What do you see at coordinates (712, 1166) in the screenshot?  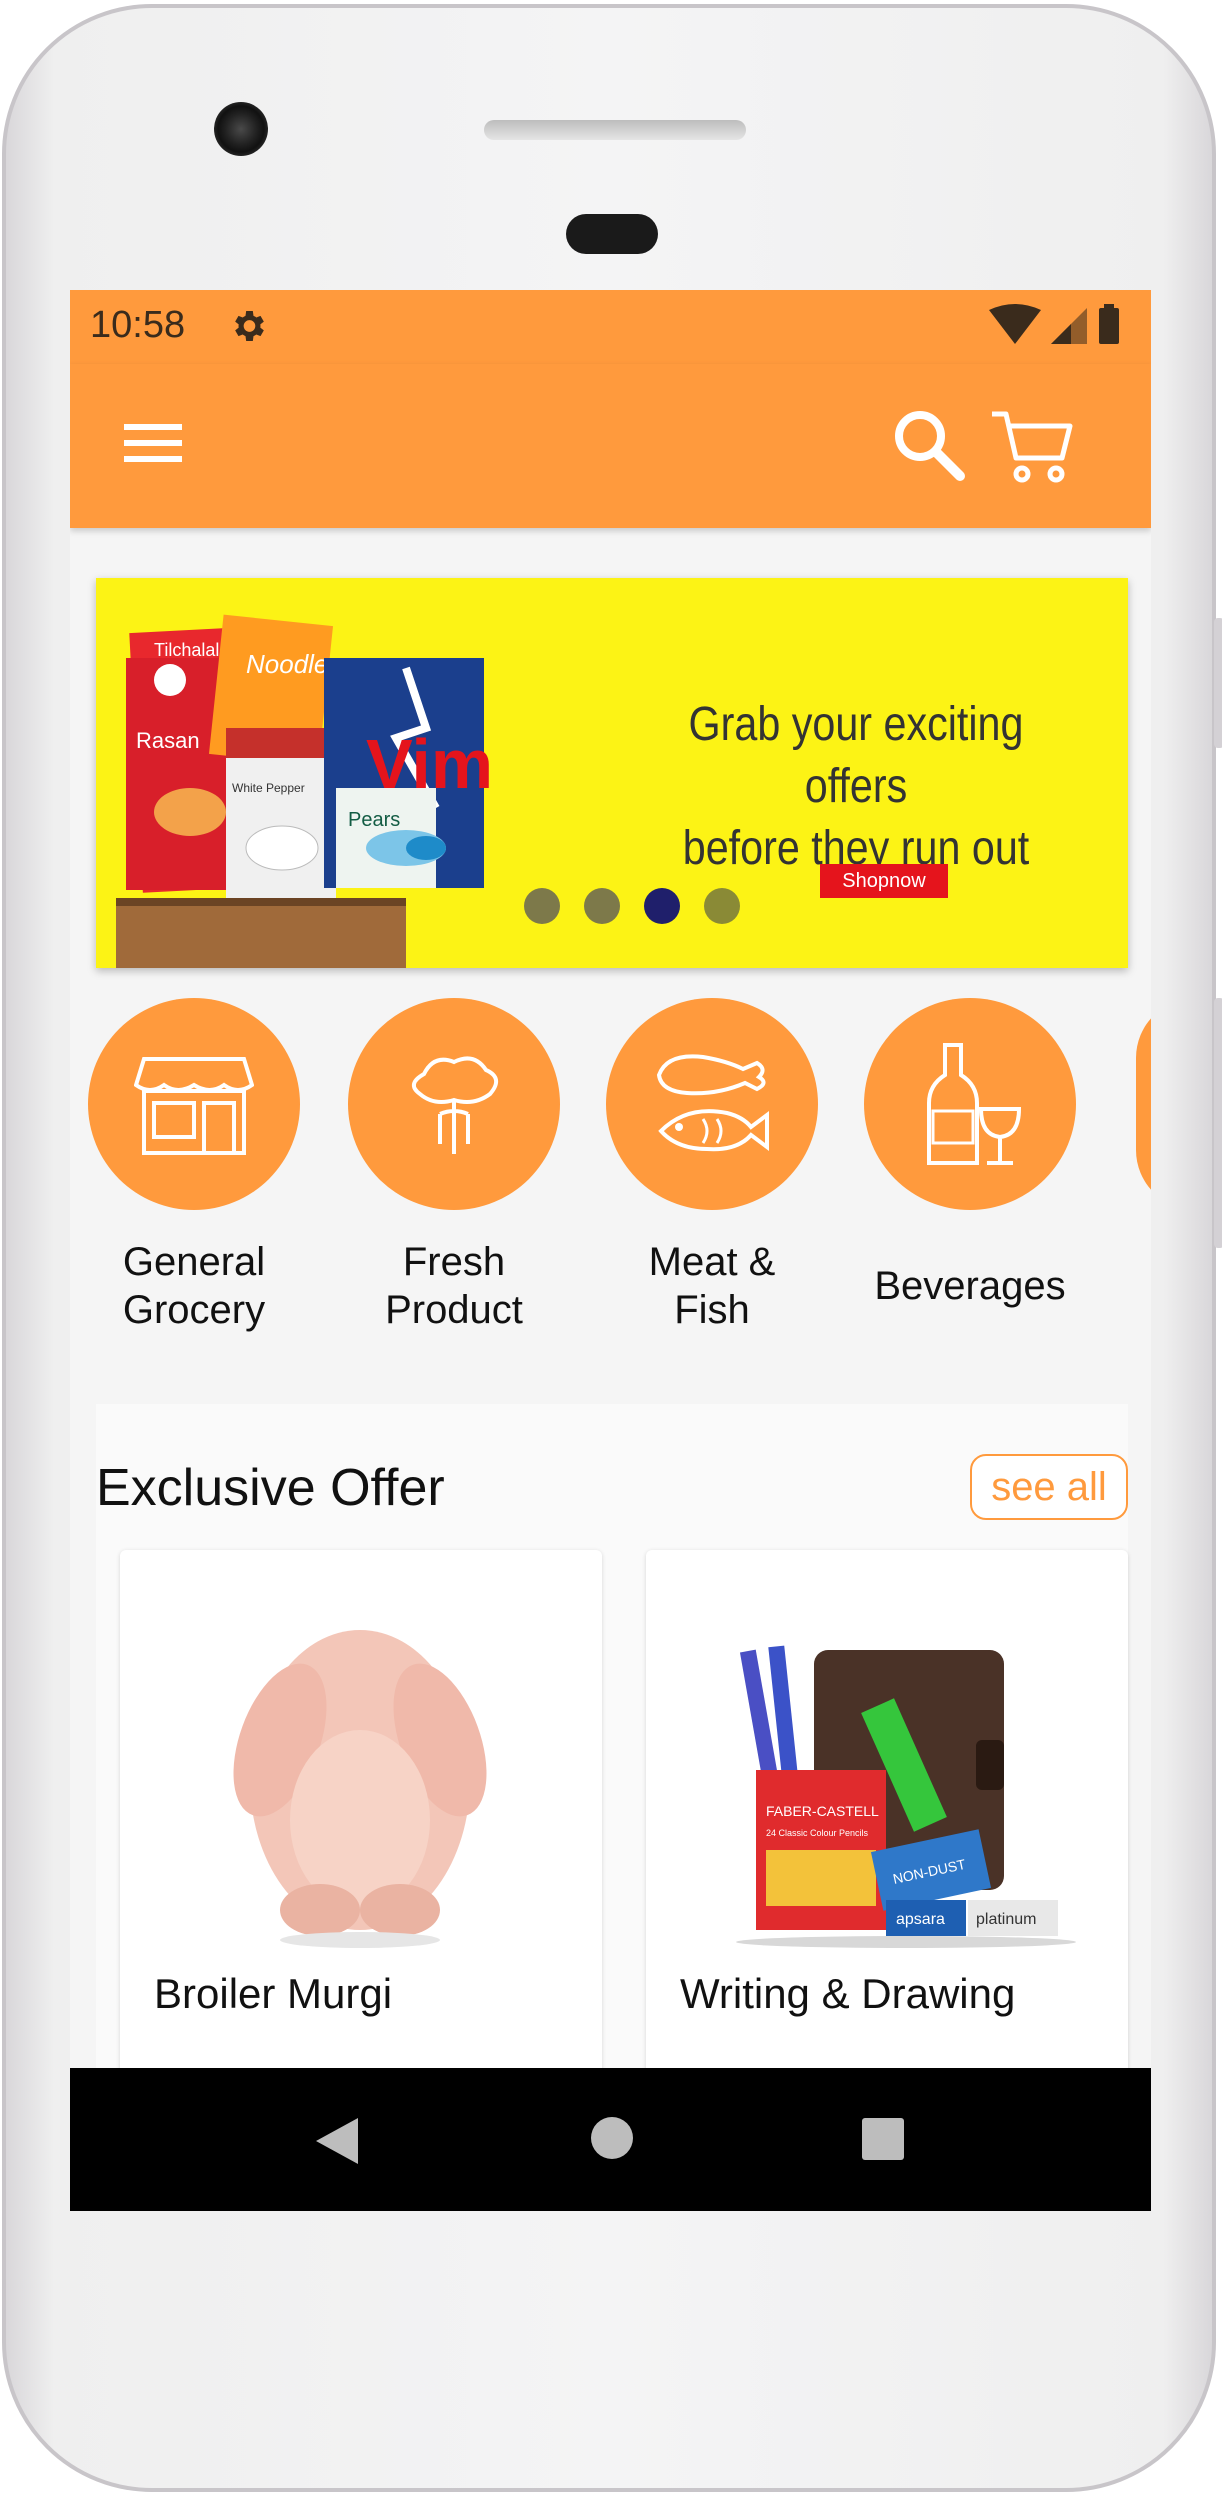 I see `category-meat-fish: Meat & Fish` at bounding box center [712, 1166].